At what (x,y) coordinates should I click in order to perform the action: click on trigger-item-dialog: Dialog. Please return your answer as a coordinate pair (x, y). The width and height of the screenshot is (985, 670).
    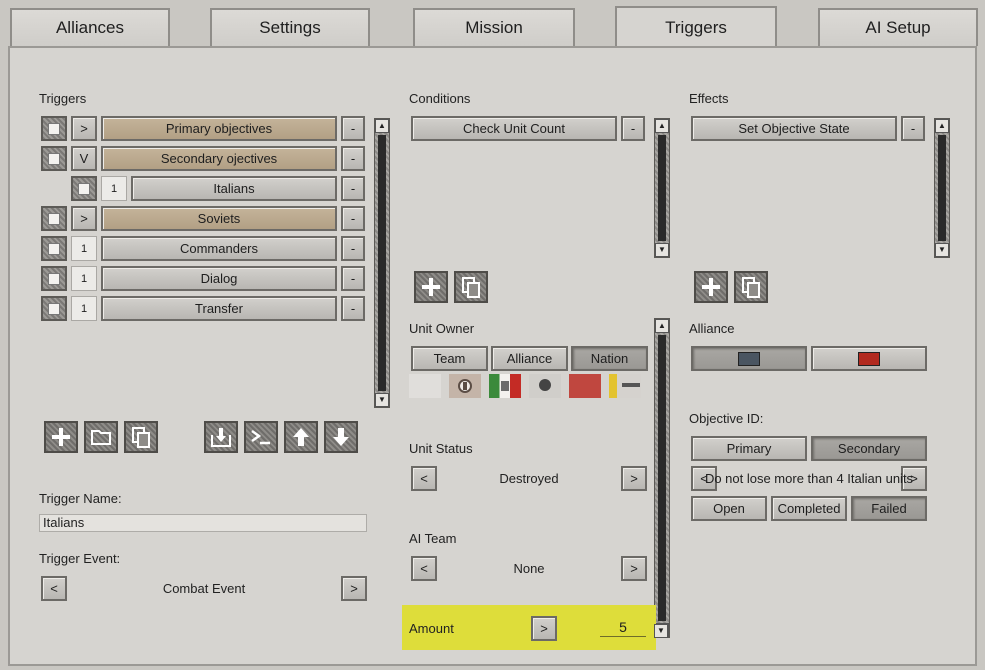
    Looking at the image, I should click on (219, 278).